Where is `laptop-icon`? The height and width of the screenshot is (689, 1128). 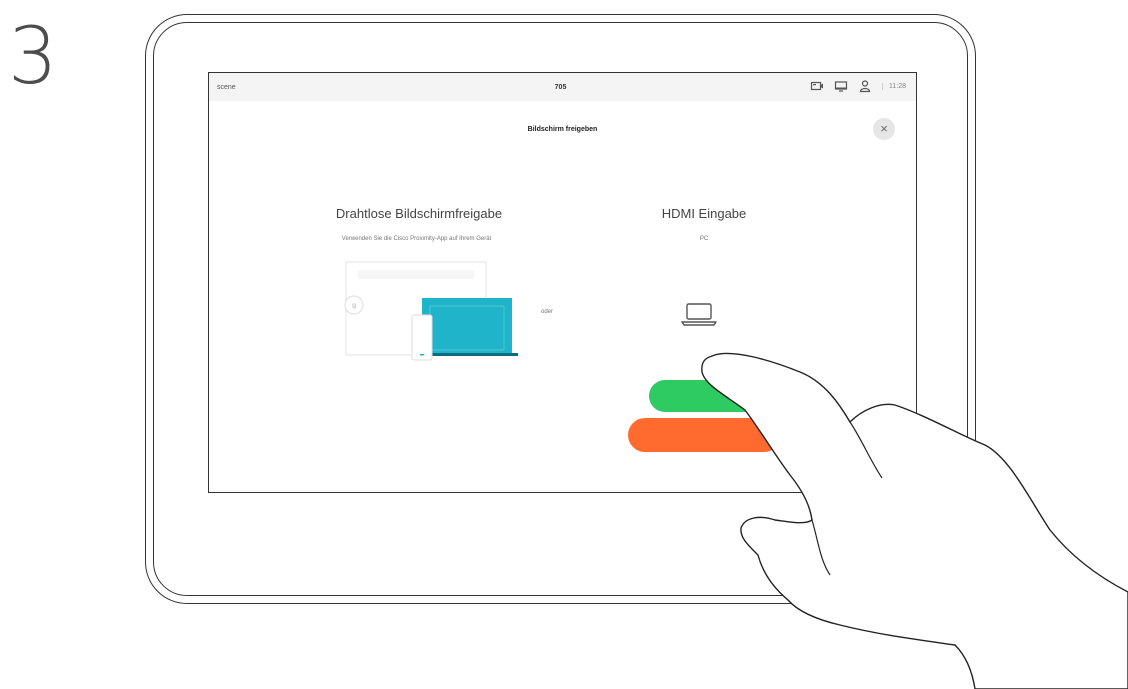 laptop-icon is located at coordinates (699, 314).